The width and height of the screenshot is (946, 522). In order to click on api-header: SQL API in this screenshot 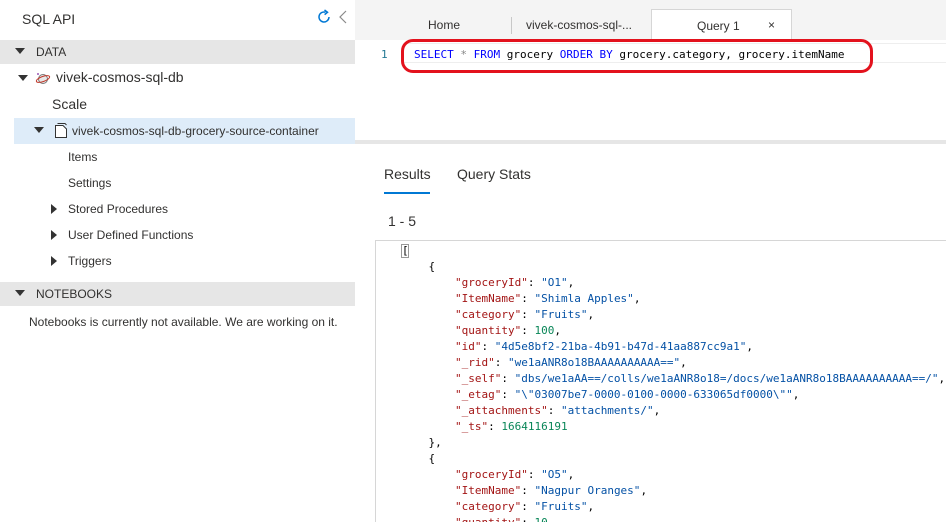, I will do `click(177, 20)`.